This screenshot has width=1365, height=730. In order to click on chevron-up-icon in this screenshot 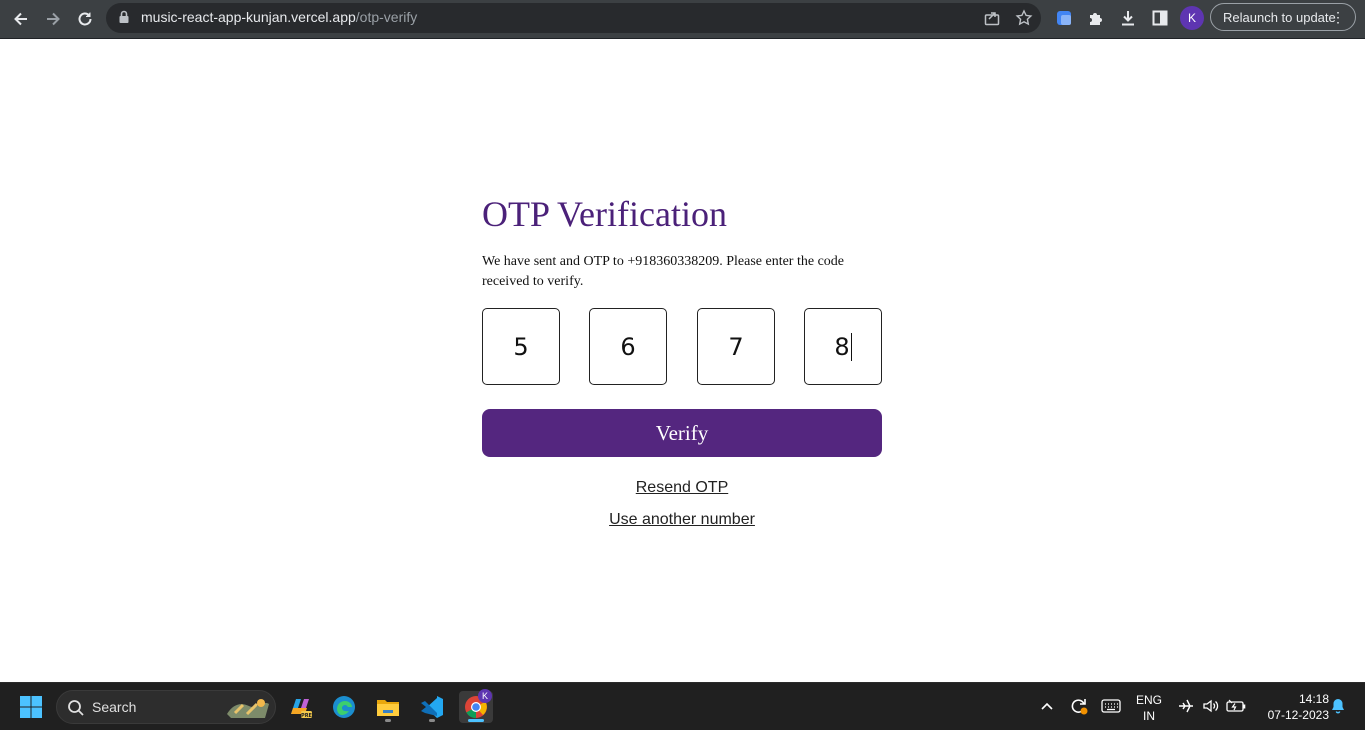, I will do `click(1047, 706)`.